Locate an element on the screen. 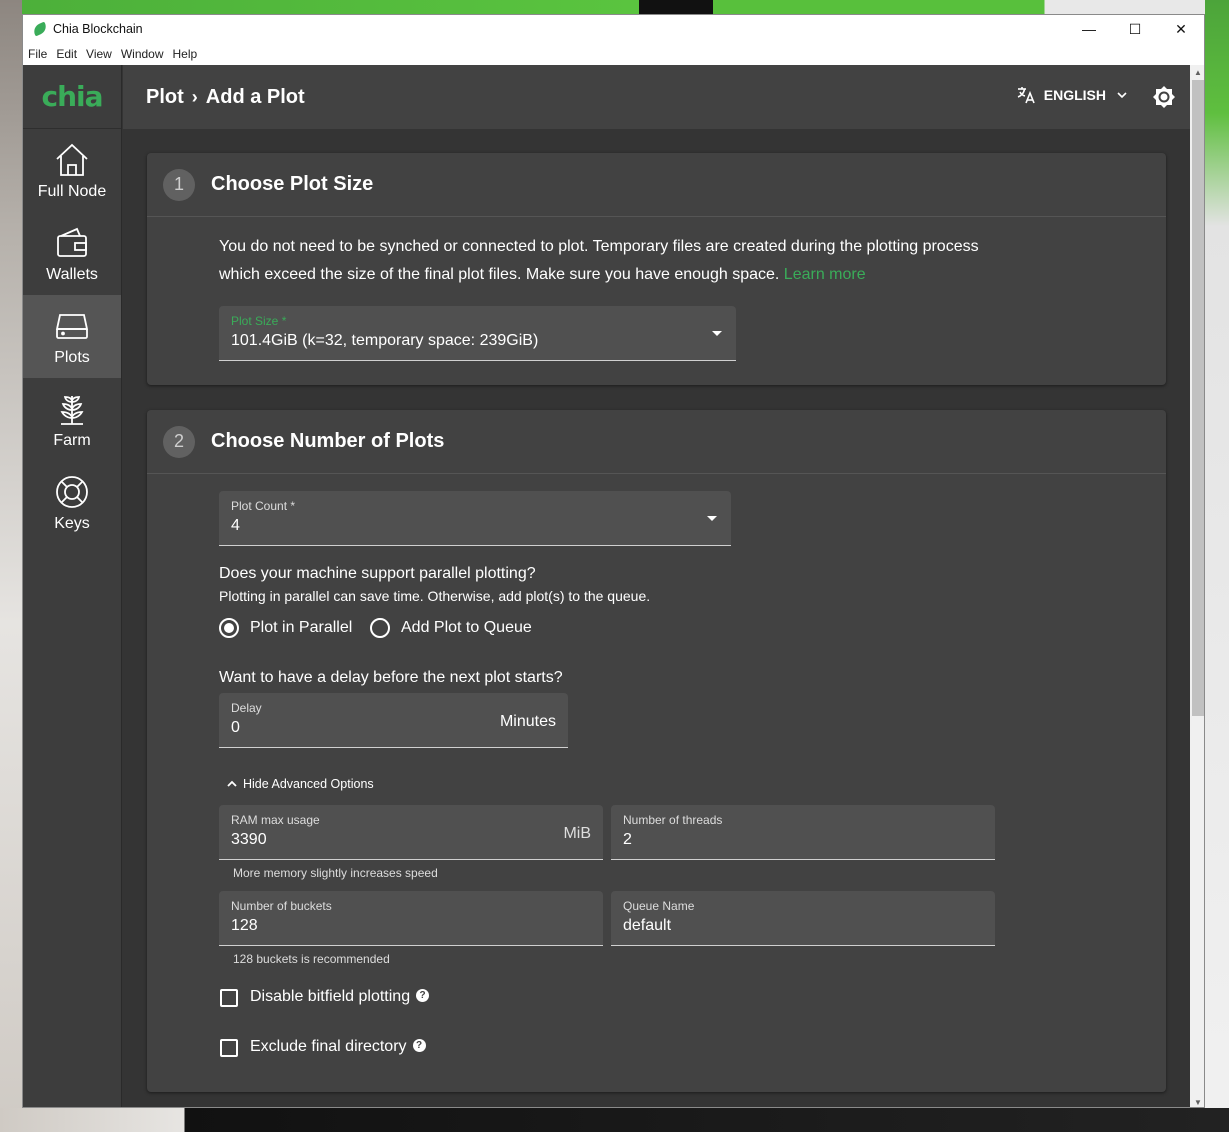 The height and width of the screenshot is (1132, 1229). plot-count-select: Plot Count * 4 is located at coordinates (475, 518).